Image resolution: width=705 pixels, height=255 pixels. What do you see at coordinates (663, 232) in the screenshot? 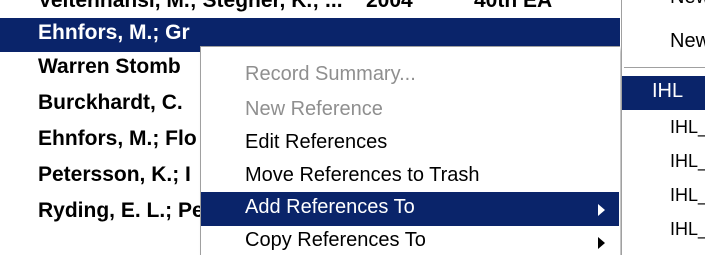
I see `submenu-item-ihl-4: IHL_` at bounding box center [663, 232].